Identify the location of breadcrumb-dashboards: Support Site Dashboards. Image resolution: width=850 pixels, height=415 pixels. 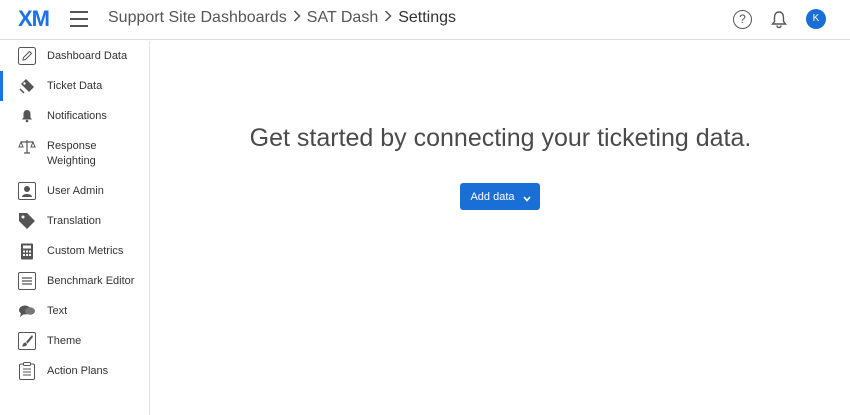
(197, 17).